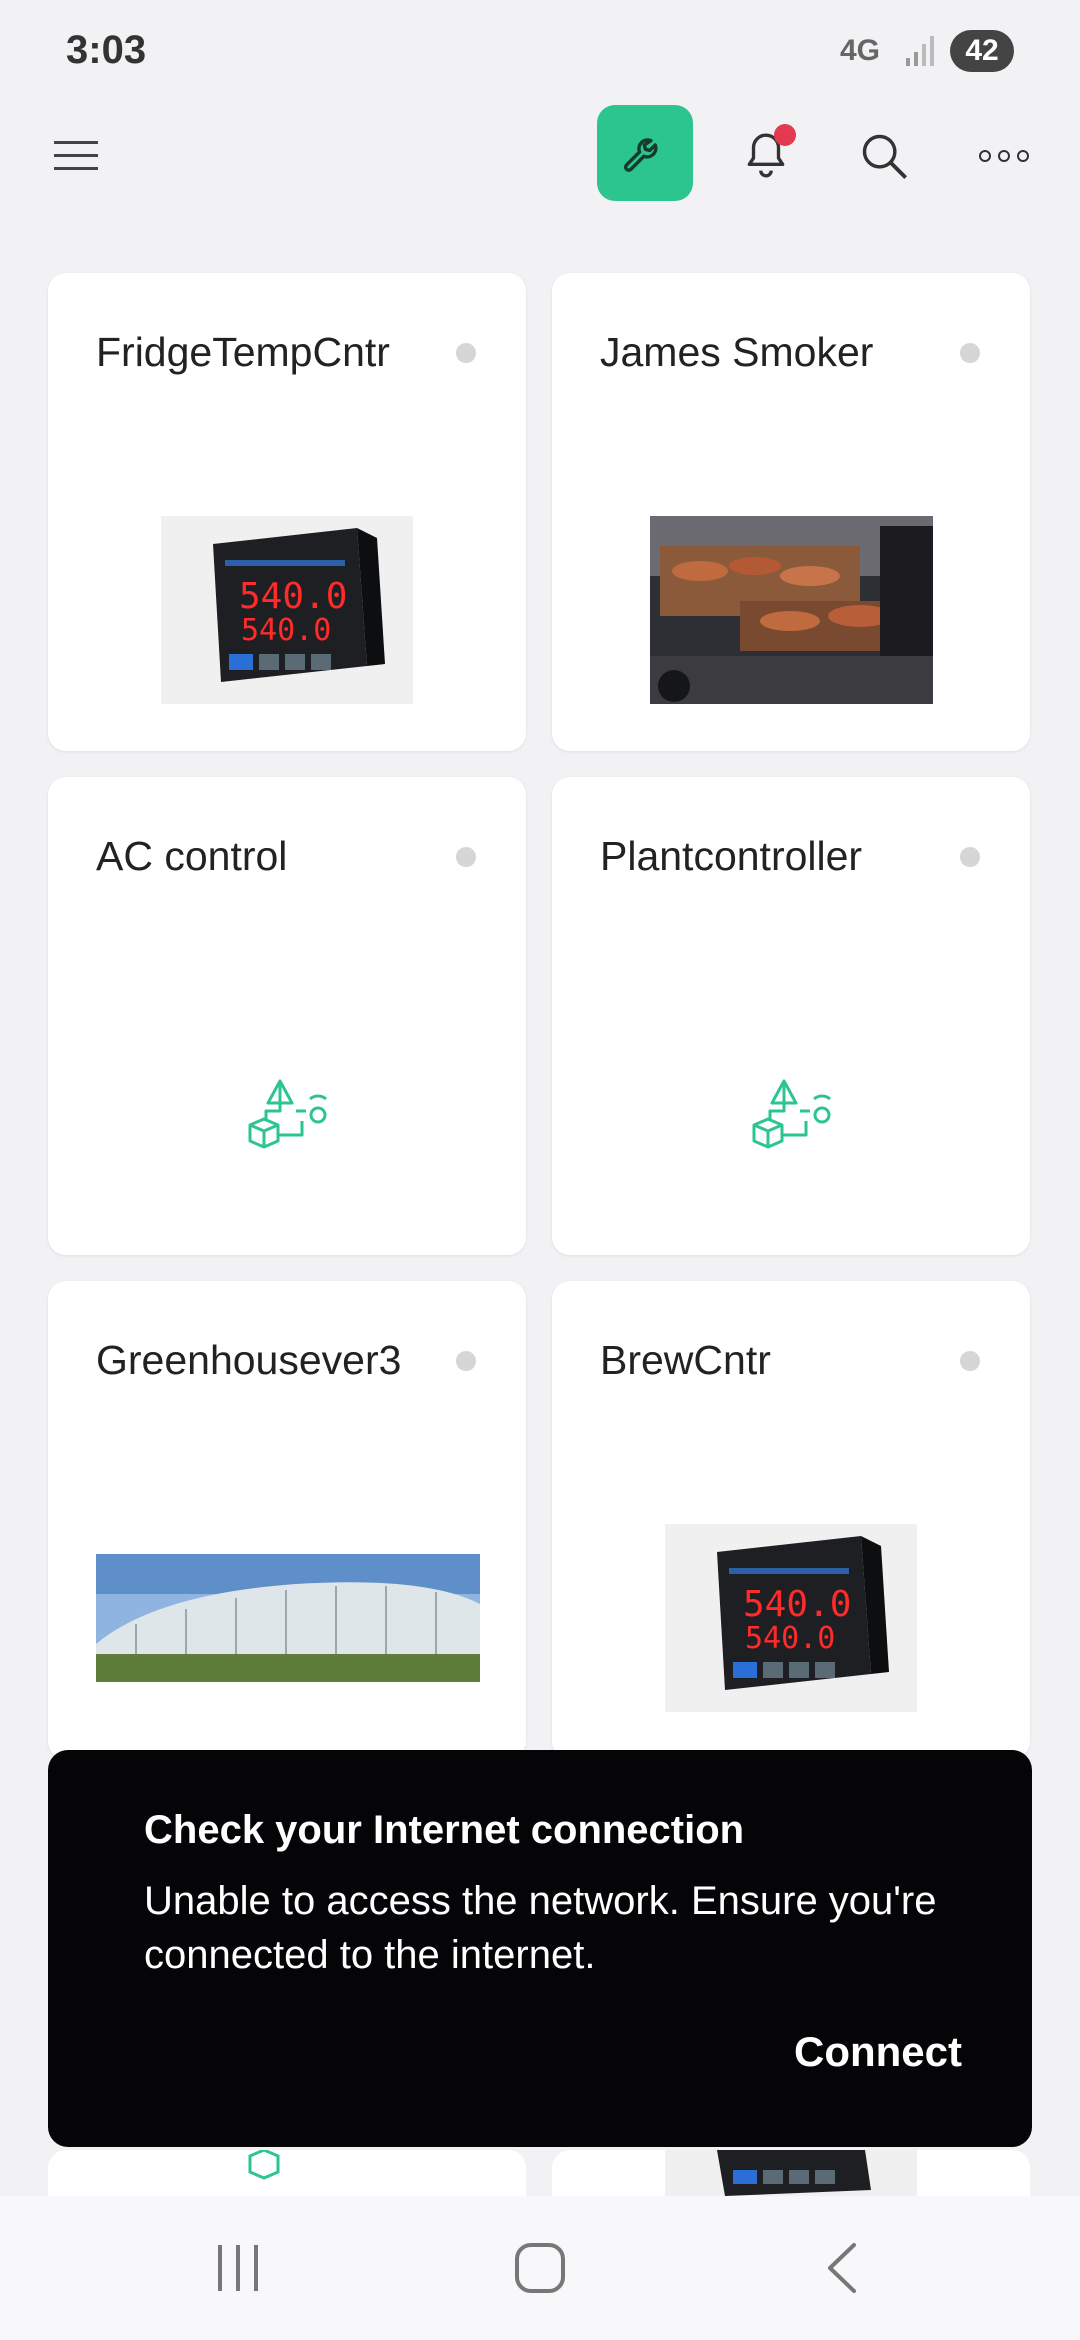 The image size is (1080, 2340). I want to click on device-name: BrewCntr, so click(685, 1360).